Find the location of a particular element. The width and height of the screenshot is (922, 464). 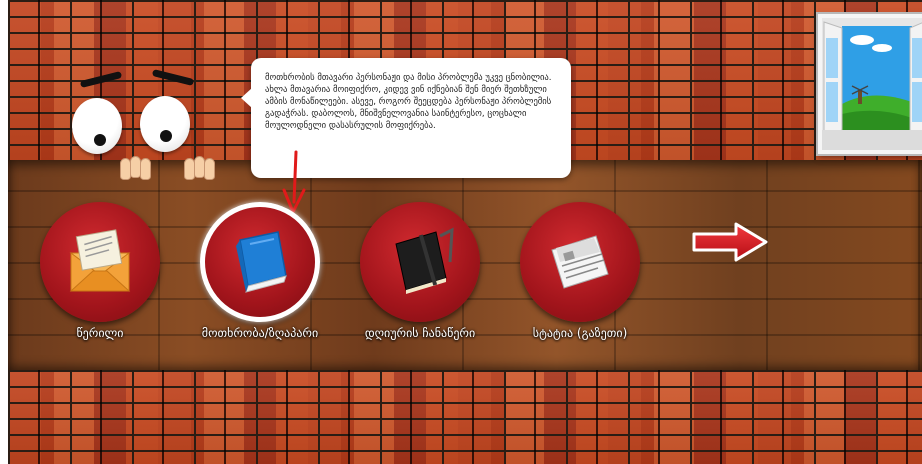

landscape-icon is located at coordinates (872, 84).